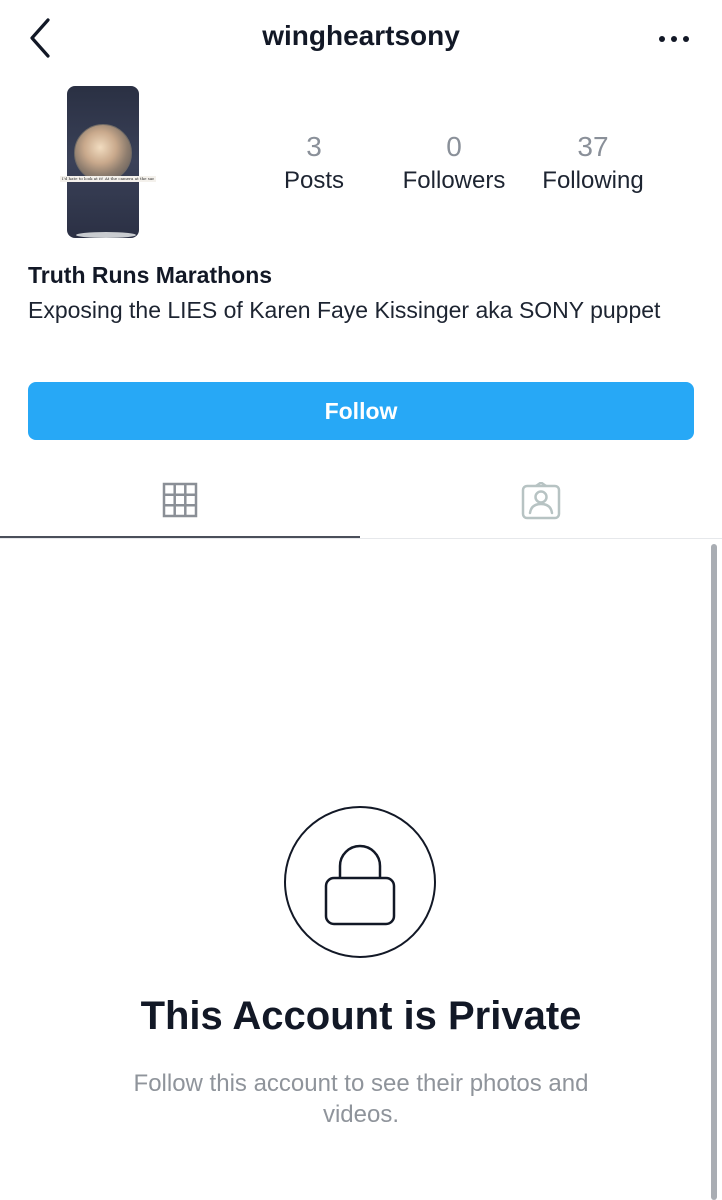  Describe the element at coordinates (593, 146) in the screenshot. I see `stat-following-value: 37` at that location.